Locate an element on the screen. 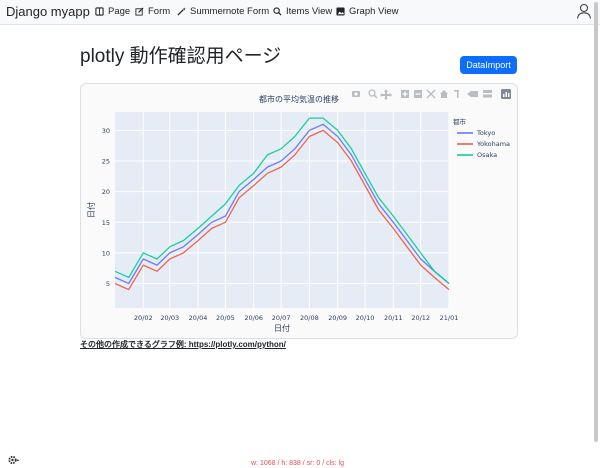  legend: 都市 Tokyo Yokohama Osaka is located at coordinates (481, 138).